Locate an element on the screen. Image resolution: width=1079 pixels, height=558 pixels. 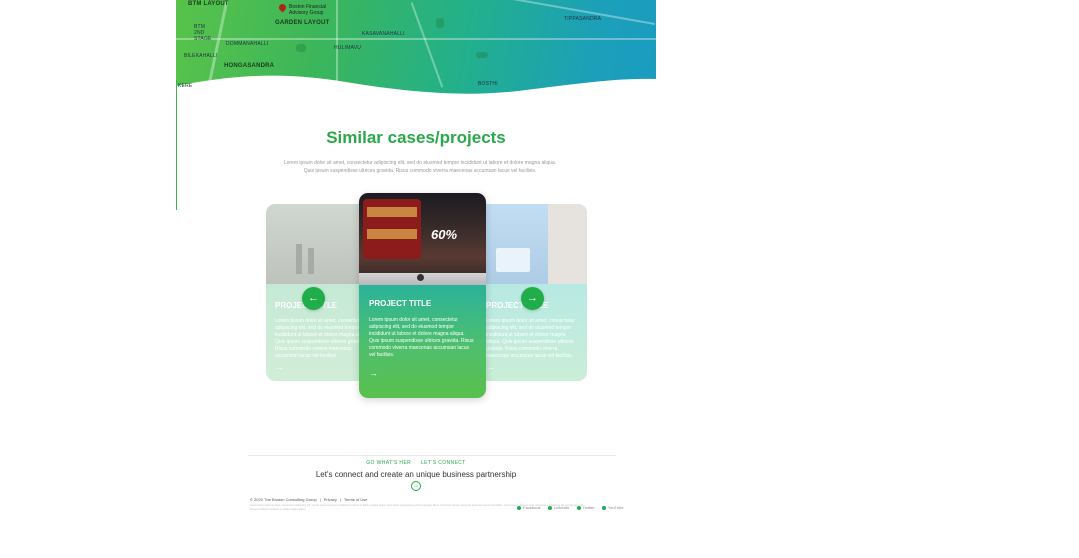
section-title: Similar cases/projects is located at coordinates (416, 137).